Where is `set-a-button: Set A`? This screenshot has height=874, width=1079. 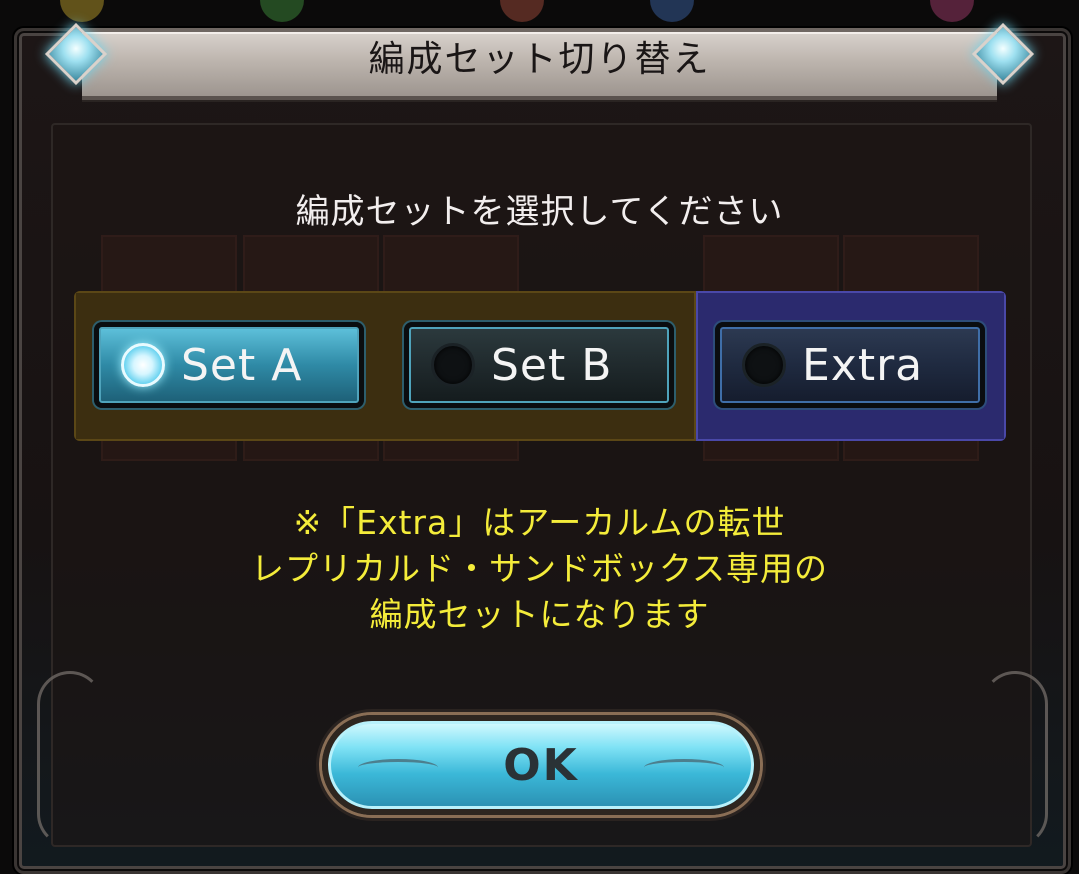
set-a-button: Set A is located at coordinates (229, 365).